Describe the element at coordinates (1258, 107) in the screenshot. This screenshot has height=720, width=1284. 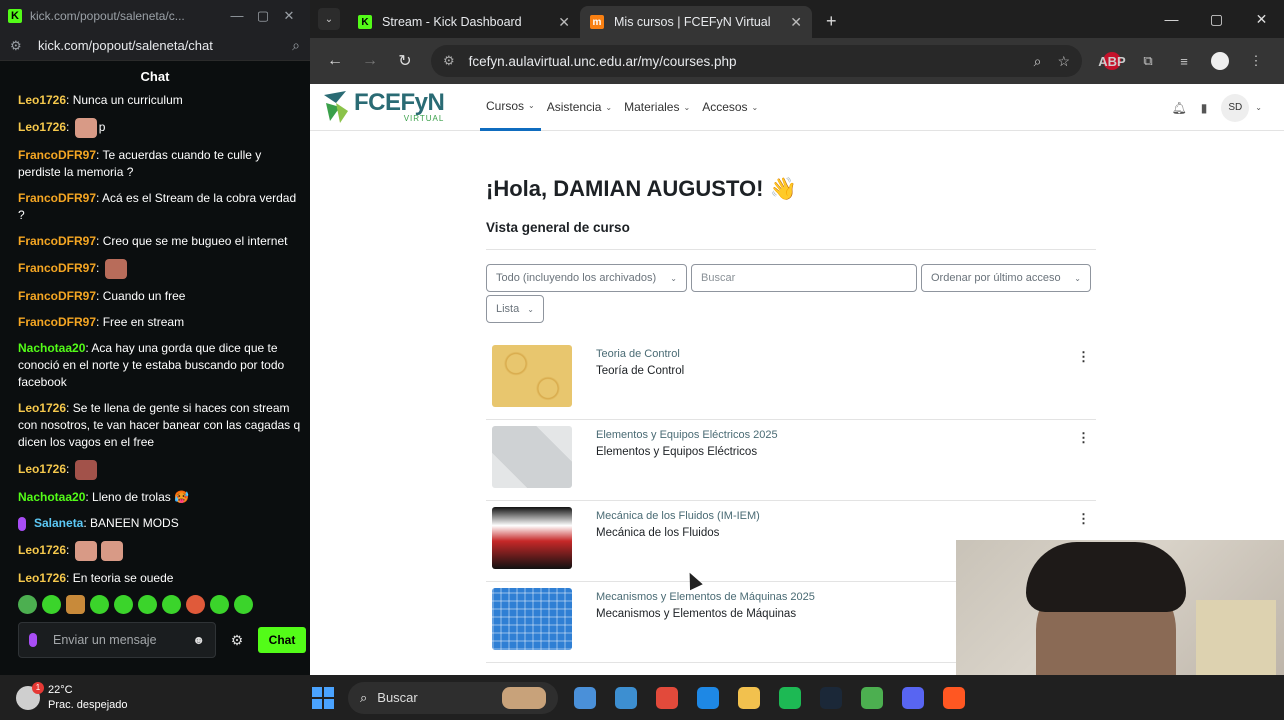
I see `chevron-down-icon: ⌄` at that location.